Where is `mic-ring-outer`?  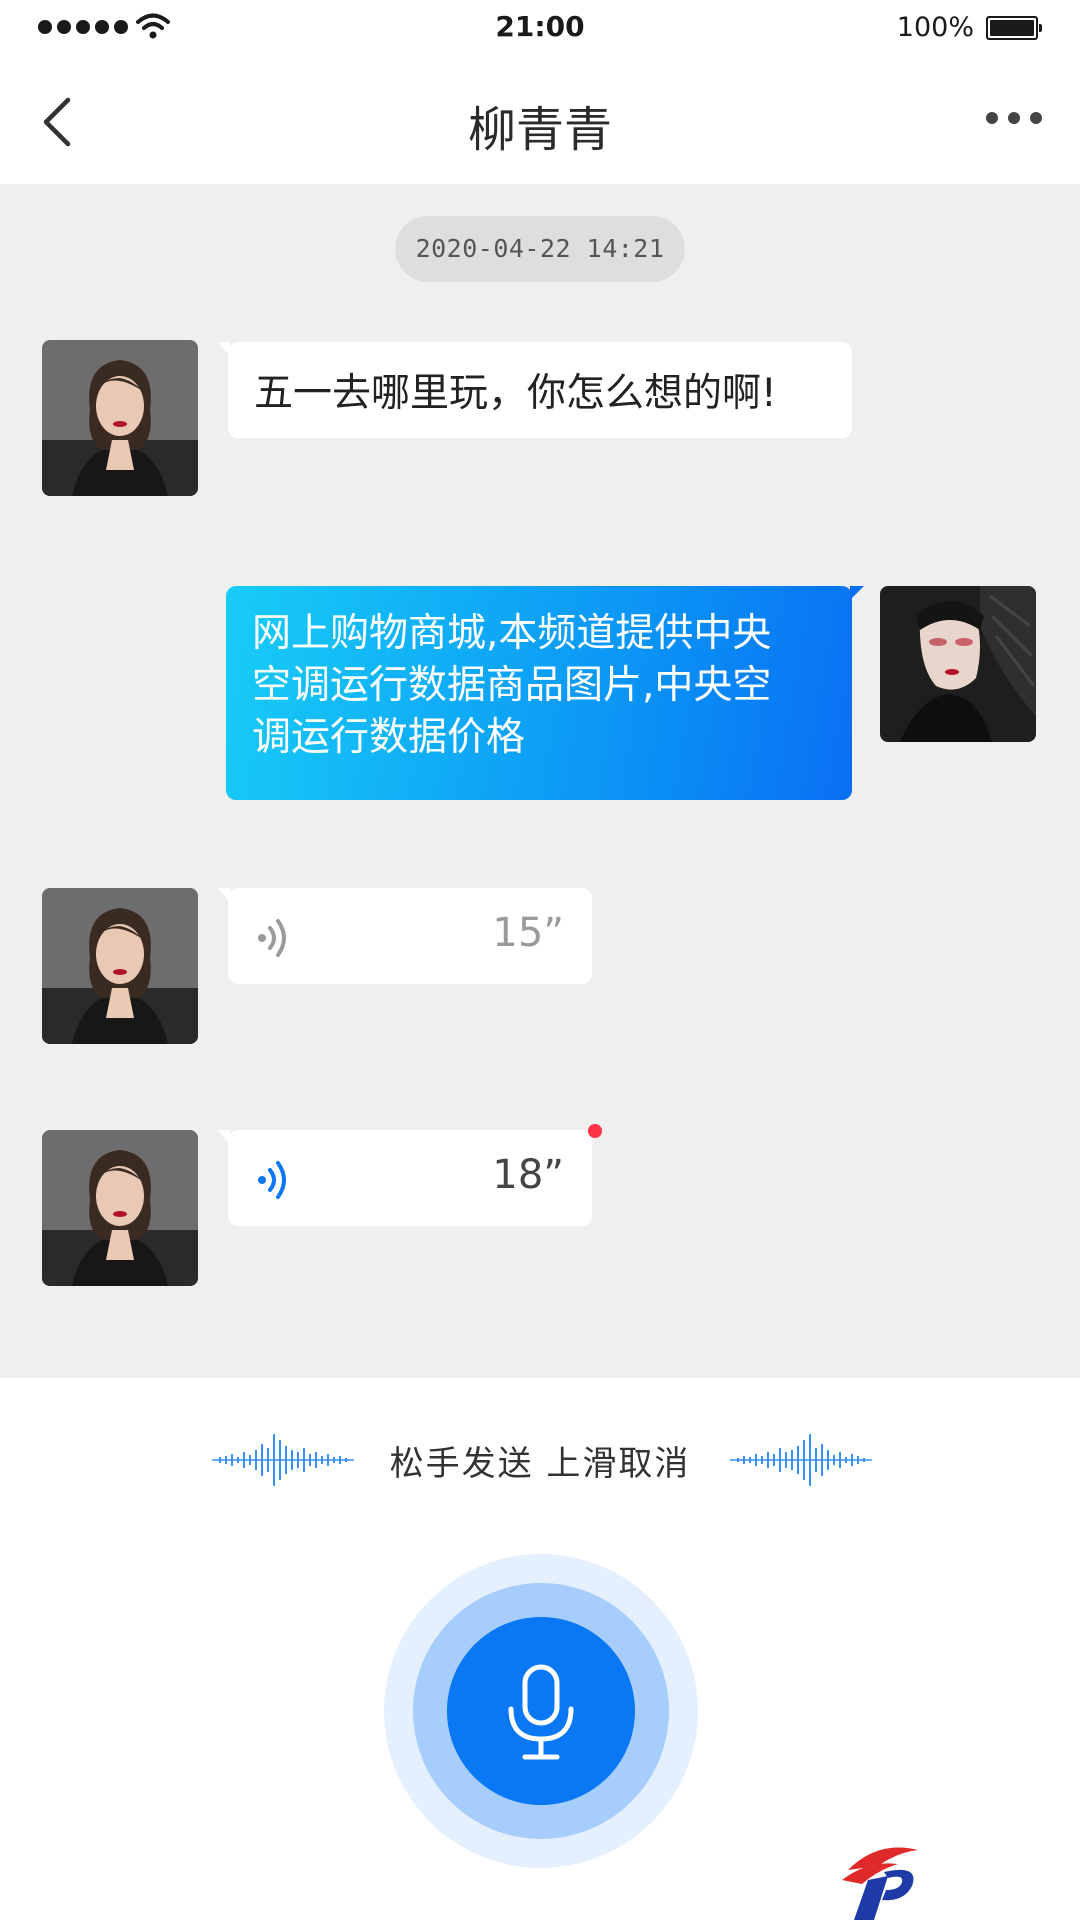 mic-ring-outer is located at coordinates (541, 1711).